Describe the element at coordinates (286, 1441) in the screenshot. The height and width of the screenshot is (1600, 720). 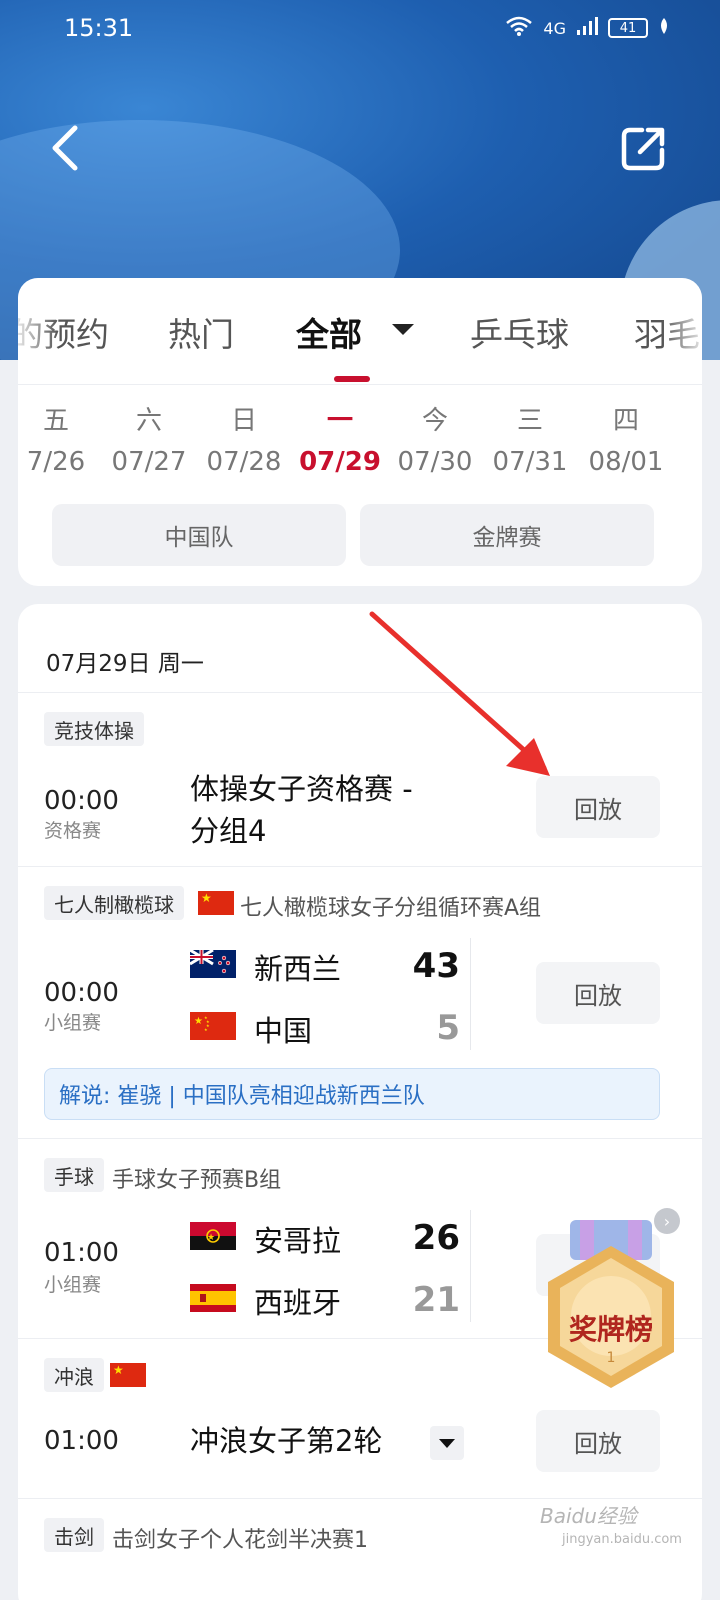
I see `event-title: 冲浪女子第2轮` at that location.